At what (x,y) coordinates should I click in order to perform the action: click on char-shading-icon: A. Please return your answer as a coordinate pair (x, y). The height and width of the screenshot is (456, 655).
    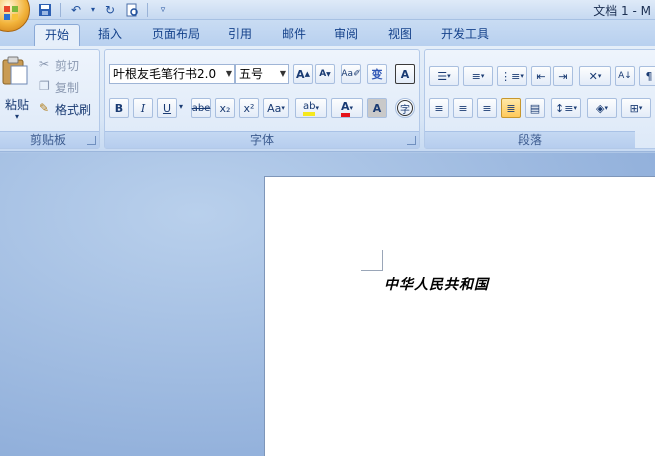
    Looking at the image, I should click on (377, 108).